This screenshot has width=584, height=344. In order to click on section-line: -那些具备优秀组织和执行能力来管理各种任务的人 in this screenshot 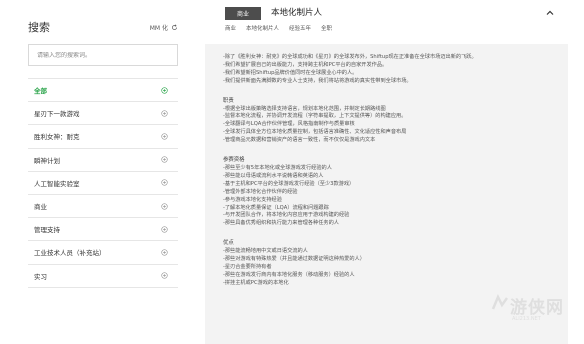, I will do `click(281, 223)`.